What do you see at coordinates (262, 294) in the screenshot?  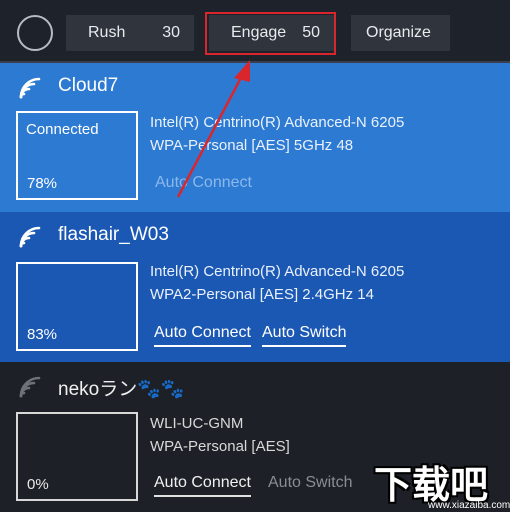 I see `security-info: WPA2-Personal [AES] 2.4GHz 14` at bounding box center [262, 294].